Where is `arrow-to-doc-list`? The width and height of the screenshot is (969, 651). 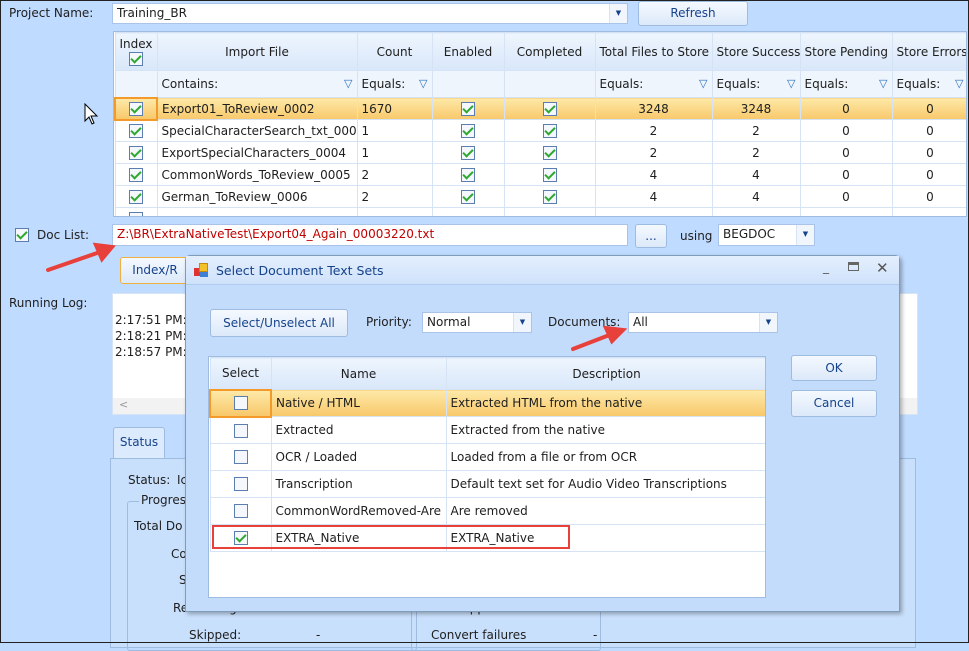 arrow-to-doc-list is located at coordinates (74, 261).